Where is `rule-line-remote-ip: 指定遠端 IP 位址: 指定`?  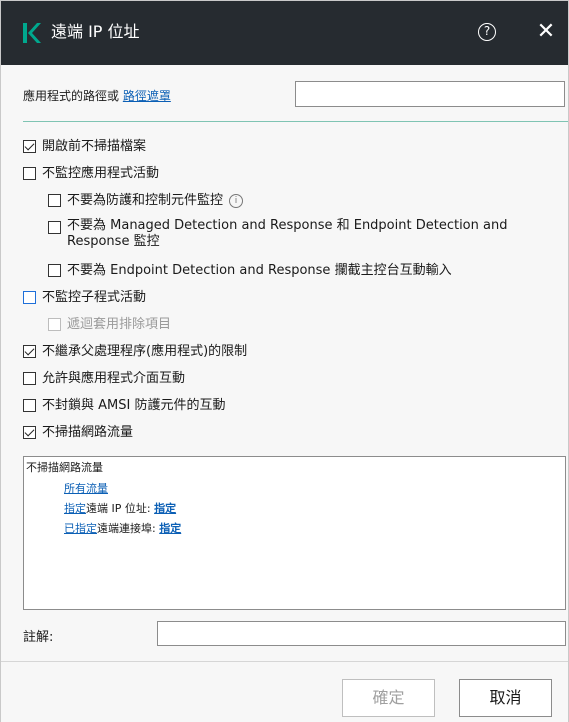 rule-line-remote-ip: 指定遠端 IP 位址: 指定 is located at coordinates (120, 509).